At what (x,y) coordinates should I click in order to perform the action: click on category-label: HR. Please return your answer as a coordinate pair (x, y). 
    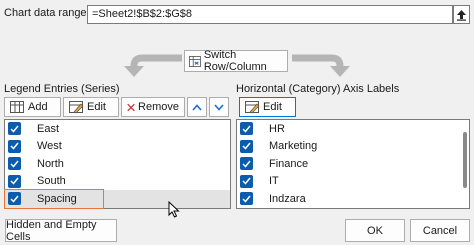
    Looking at the image, I should click on (277, 128).